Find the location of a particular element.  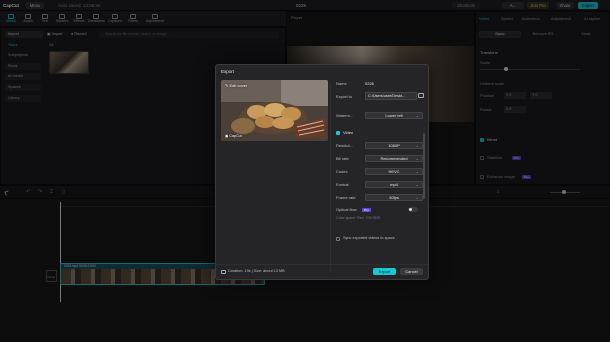

name-field: 0226 is located at coordinates (369, 83).